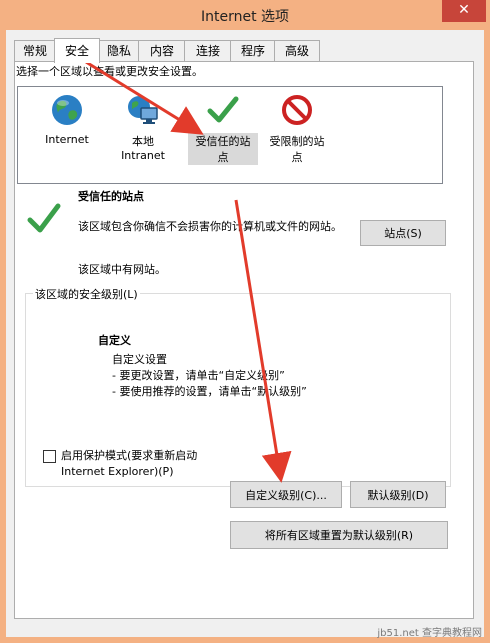  Describe the element at coordinates (77, 50) in the screenshot. I see `tab-security: 安全` at that location.